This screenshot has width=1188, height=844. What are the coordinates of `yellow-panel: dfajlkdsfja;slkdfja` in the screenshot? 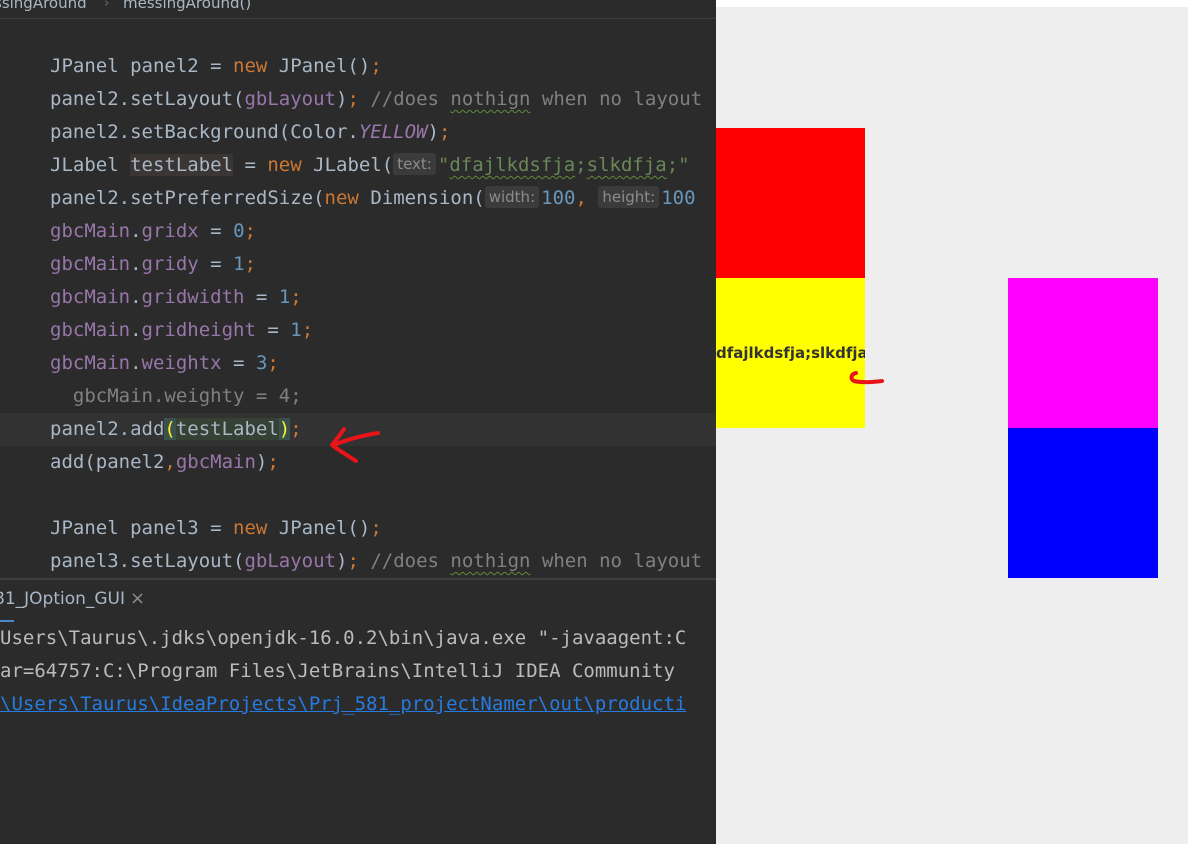 It's located at (790, 353).